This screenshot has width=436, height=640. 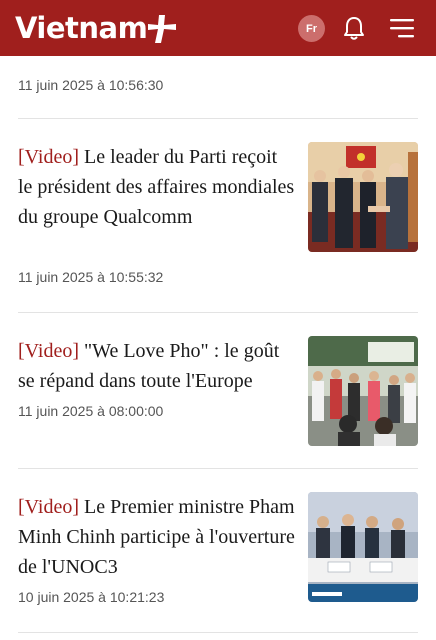 What do you see at coordinates (354, 28) in the screenshot?
I see `bell-icon` at bounding box center [354, 28].